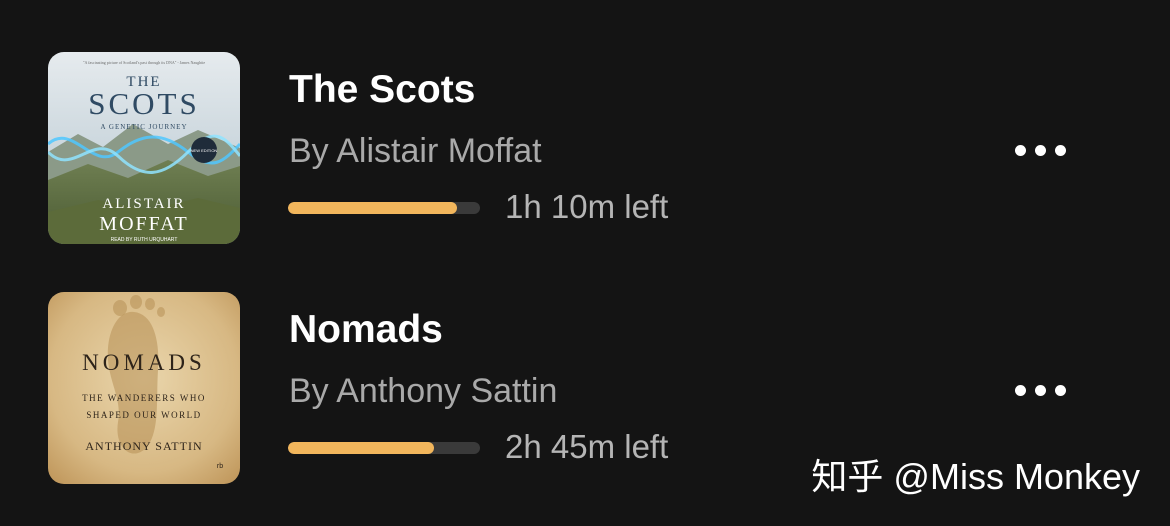 The width and height of the screenshot is (1170, 526). Describe the element at coordinates (144, 362) in the screenshot. I see `cover-title: NOMADS` at that location.